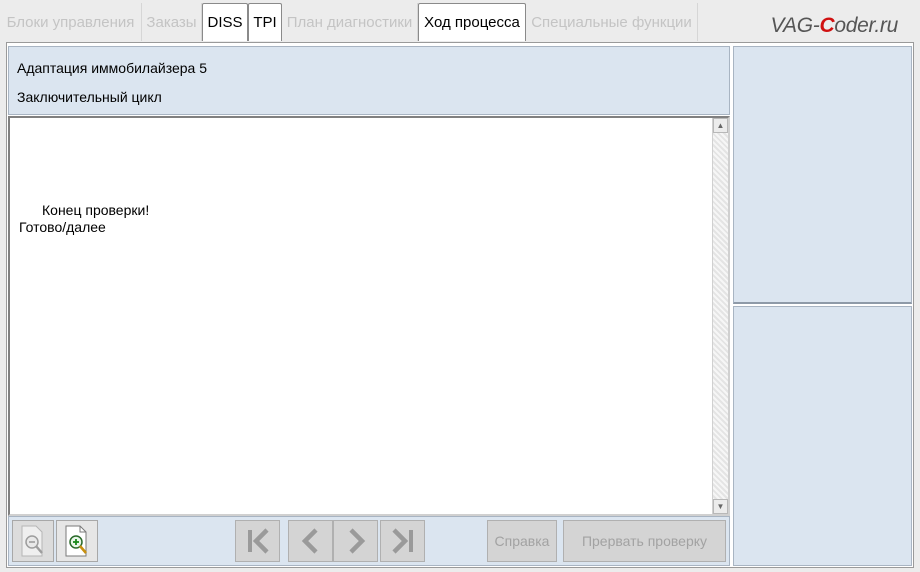 The width and height of the screenshot is (920, 572). What do you see at coordinates (720, 316) in the screenshot?
I see `vertical-scrollbar: ▲ ▼` at bounding box center [720, 316].